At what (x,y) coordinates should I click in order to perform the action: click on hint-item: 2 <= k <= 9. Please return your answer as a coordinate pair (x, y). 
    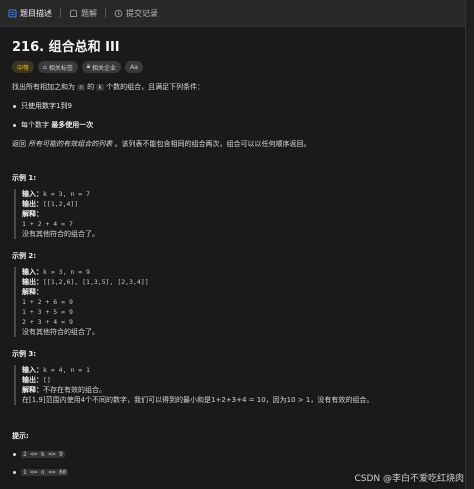
    Looking at the image, I should click on (238, 454).